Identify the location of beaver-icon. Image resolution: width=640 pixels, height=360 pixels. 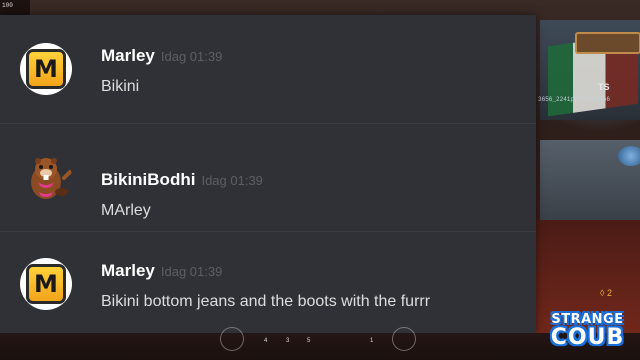
(51, 178).